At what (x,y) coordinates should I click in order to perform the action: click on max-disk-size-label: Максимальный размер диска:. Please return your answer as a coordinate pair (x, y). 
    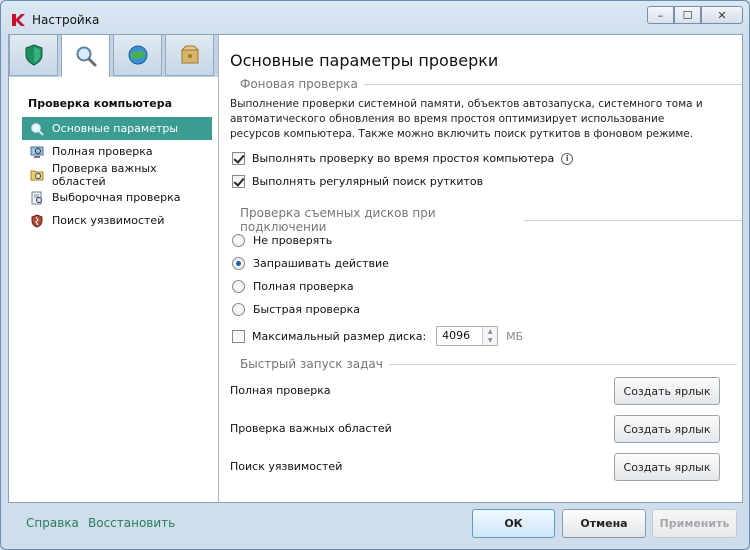
    Looking at the image, I should click on (339, 336).